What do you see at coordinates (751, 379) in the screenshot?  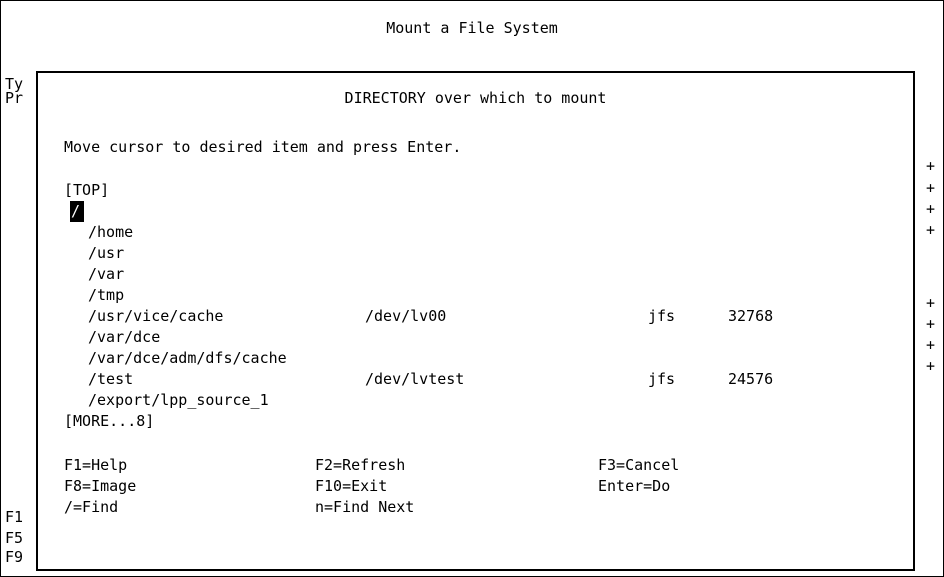 I see `item-size: 24576` at bounding box center [751, 379].